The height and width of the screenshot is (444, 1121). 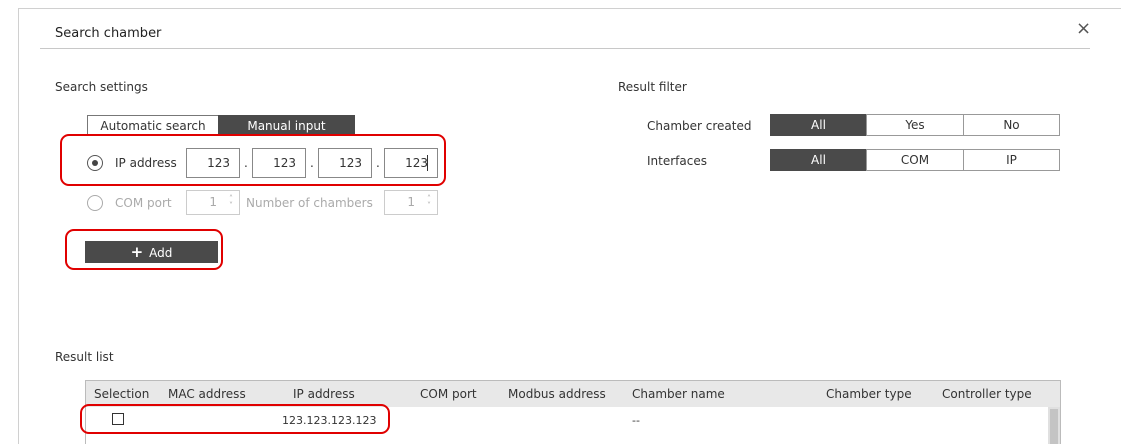 I want to click on column-header-chamber-name: Chamber name, so click(x=678, y=394).